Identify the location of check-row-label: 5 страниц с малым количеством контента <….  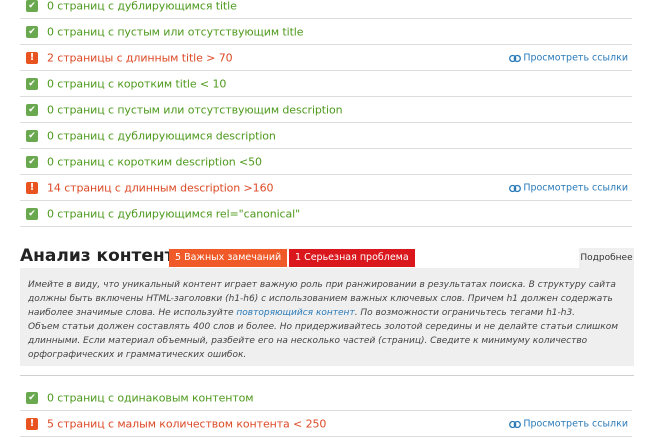
(187, 423).